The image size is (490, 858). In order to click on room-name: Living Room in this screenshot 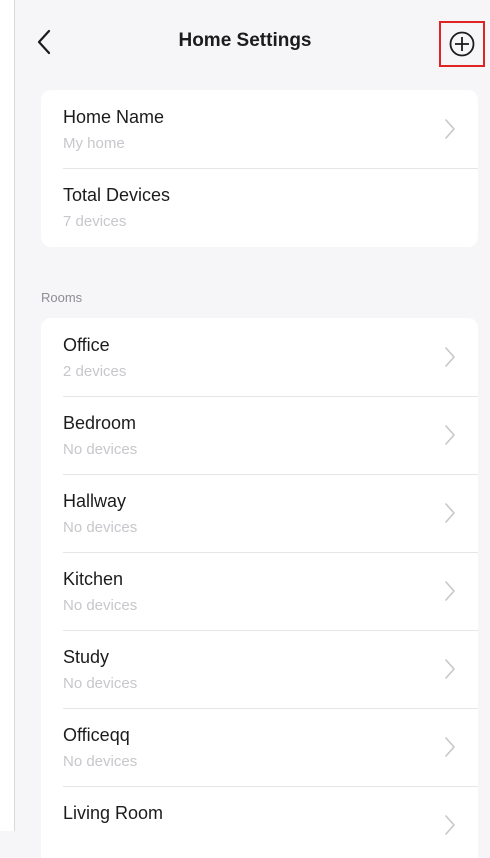, I will do `click(113, 813)`.